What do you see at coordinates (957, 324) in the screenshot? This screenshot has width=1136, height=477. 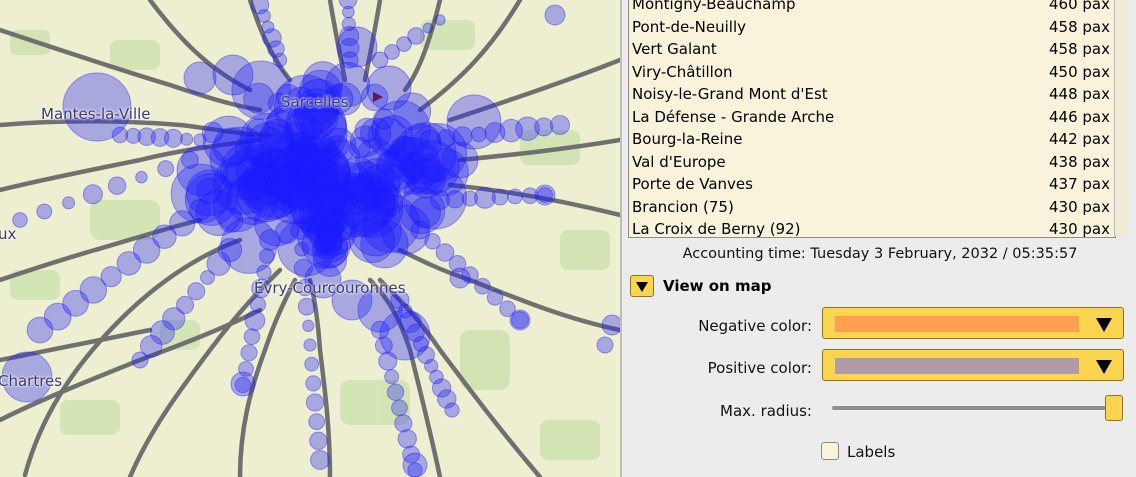 I see `negative-color-swatch` at bounding box center [957, 324].